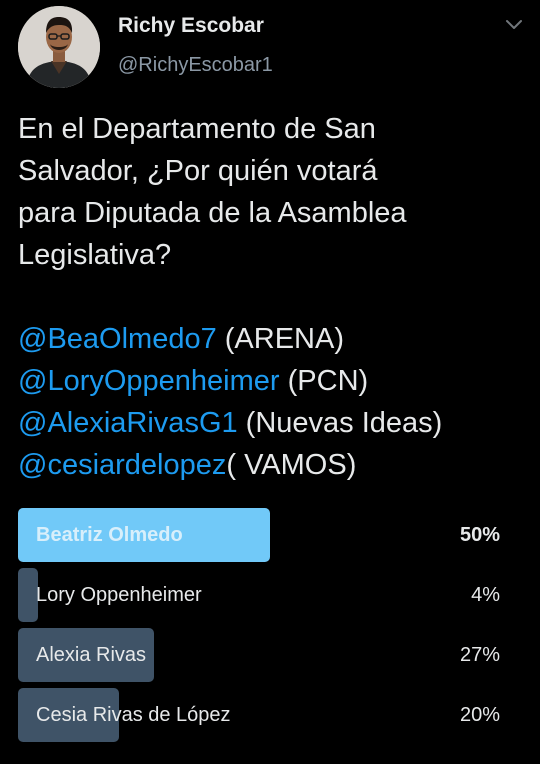 This screenshot has height=764, width=540. Describe the element at coordinates (149, 381) in the screenshot. I see `mention-link: @LoryOppenheimer` at that location.